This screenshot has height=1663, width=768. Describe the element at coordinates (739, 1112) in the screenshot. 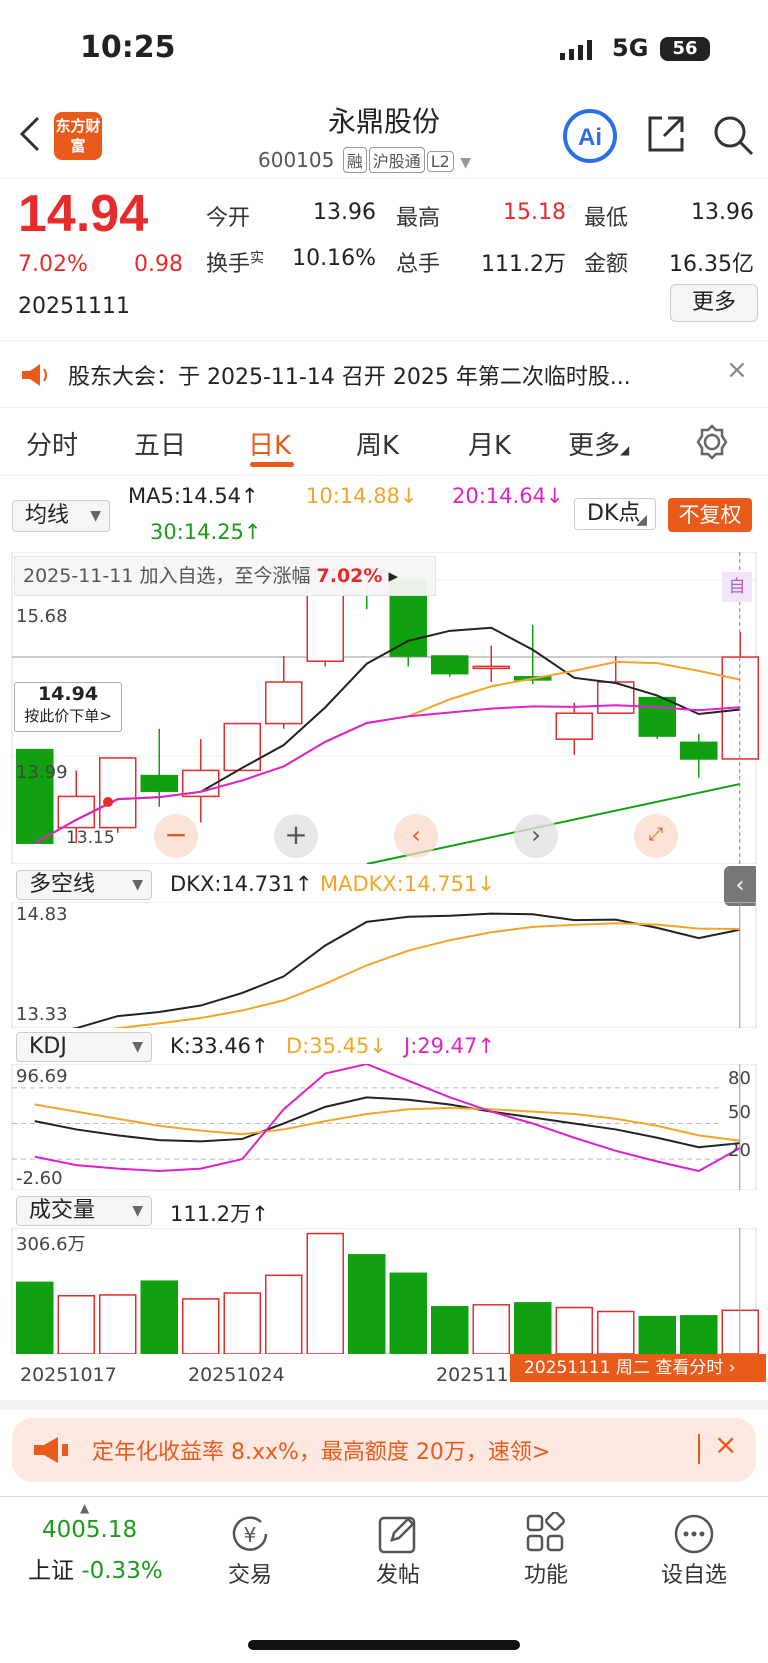

I see `kdj-level-50: 50` at that location.